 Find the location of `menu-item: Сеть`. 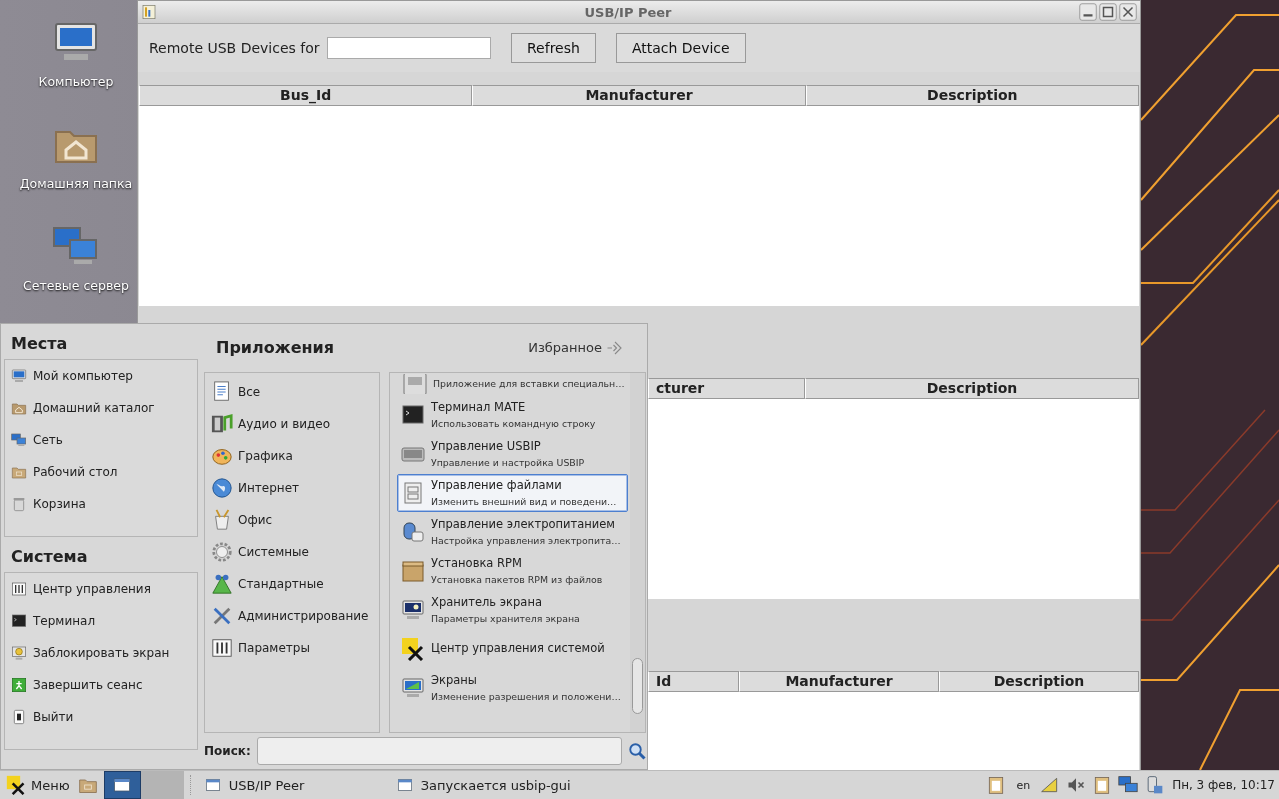

menu-item: Сеть is located at coordinates (101, 440).